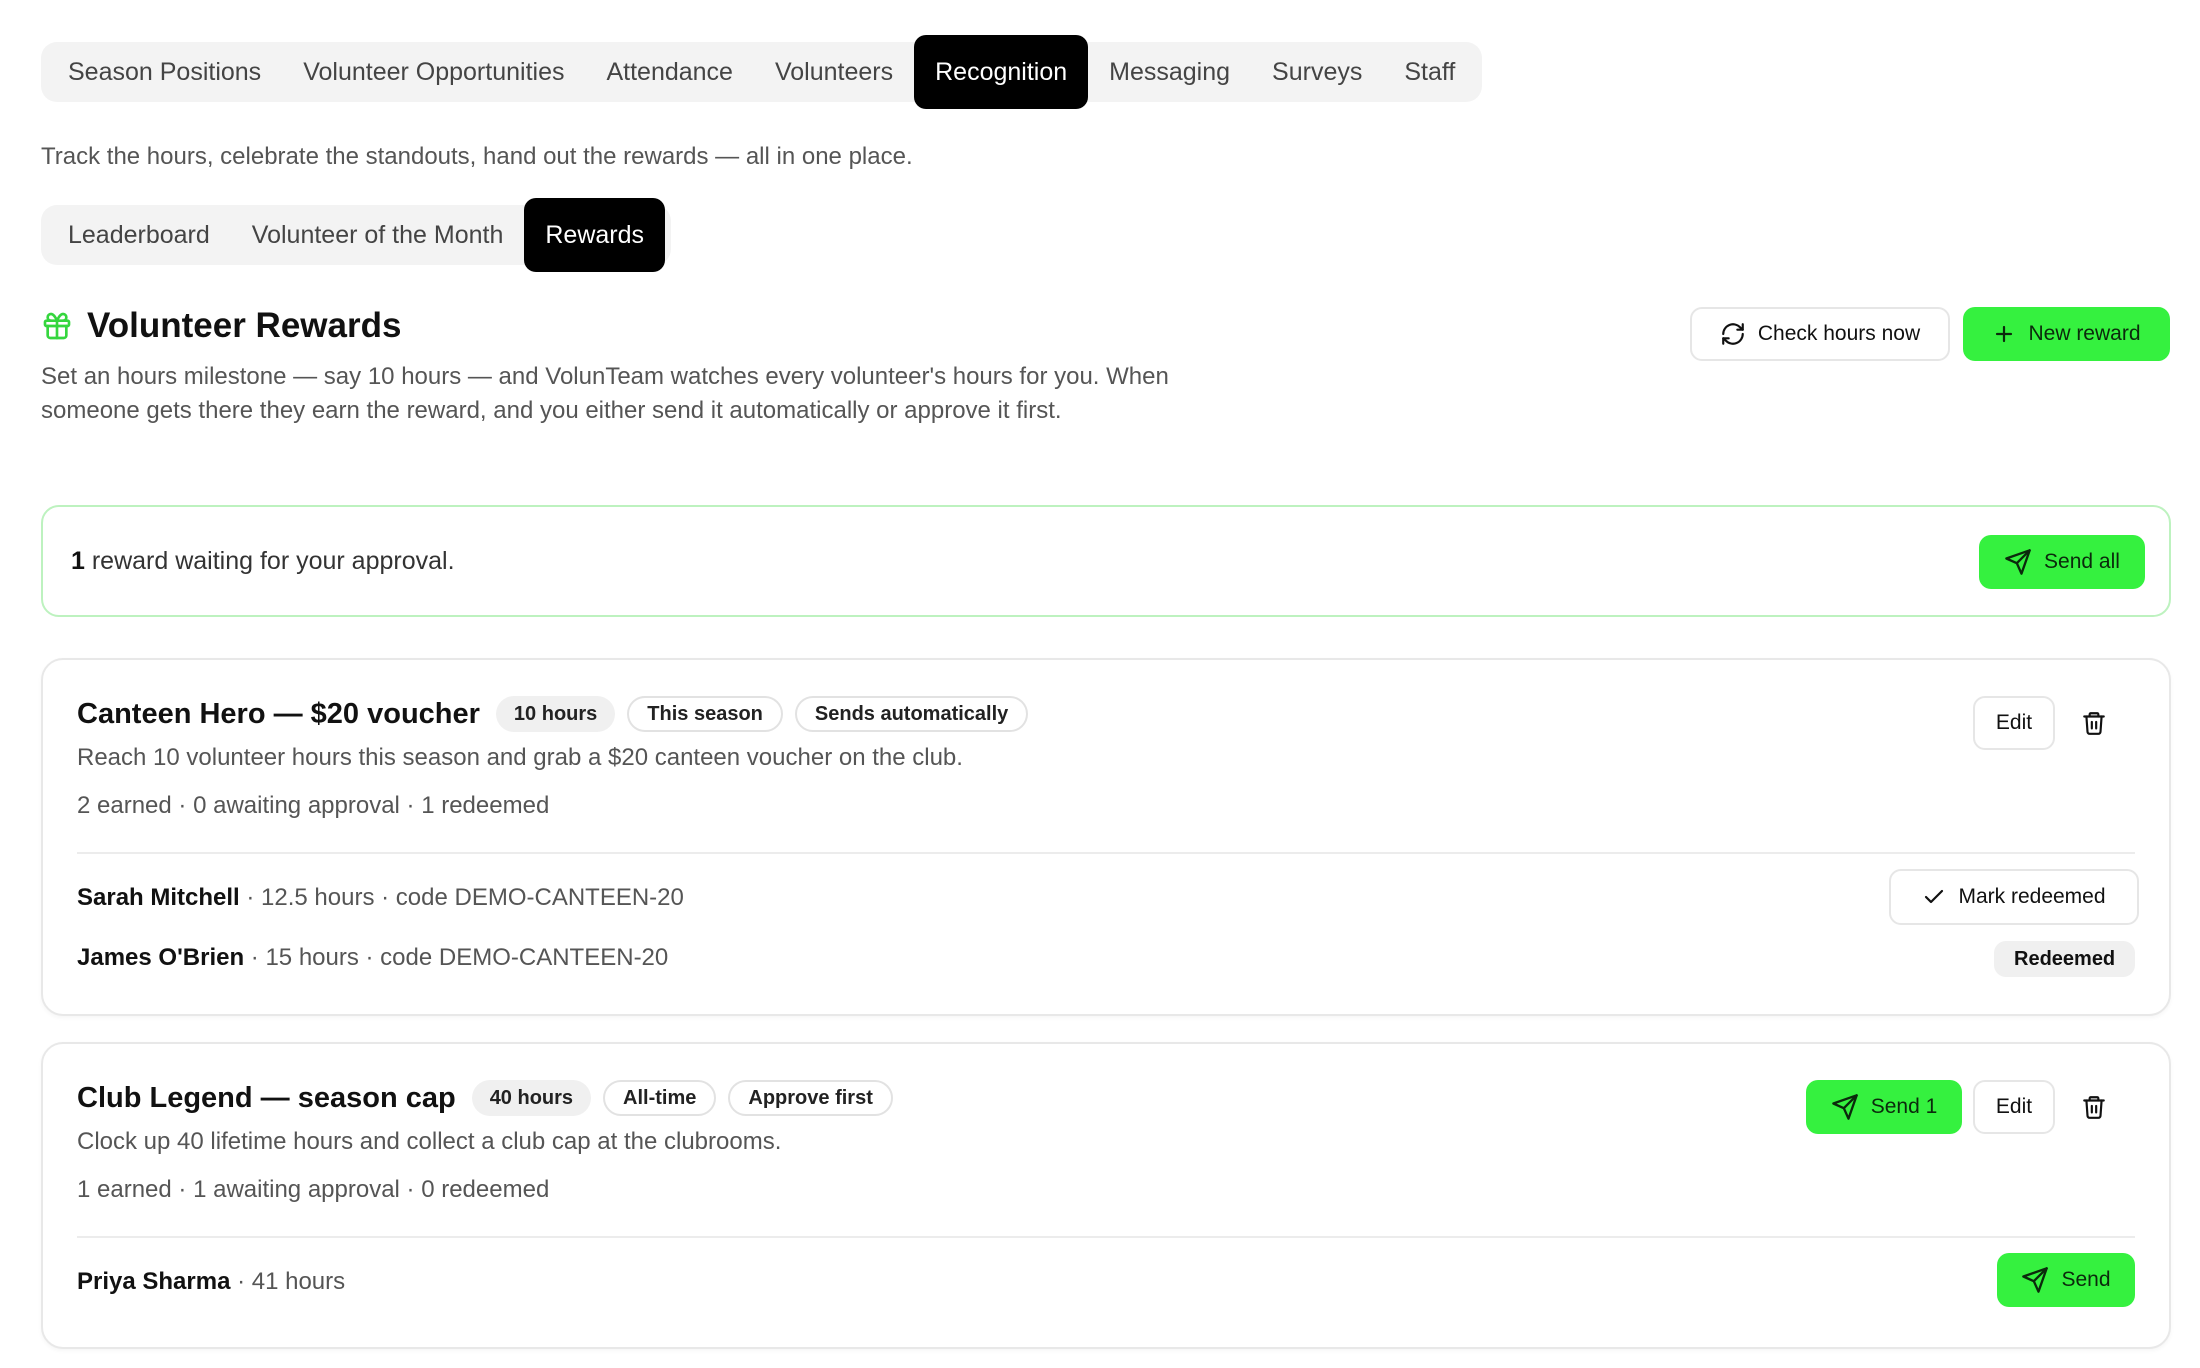  Describe the element at coordinates (57, 326) in the screenshot. I see `gift-icon` at that location.